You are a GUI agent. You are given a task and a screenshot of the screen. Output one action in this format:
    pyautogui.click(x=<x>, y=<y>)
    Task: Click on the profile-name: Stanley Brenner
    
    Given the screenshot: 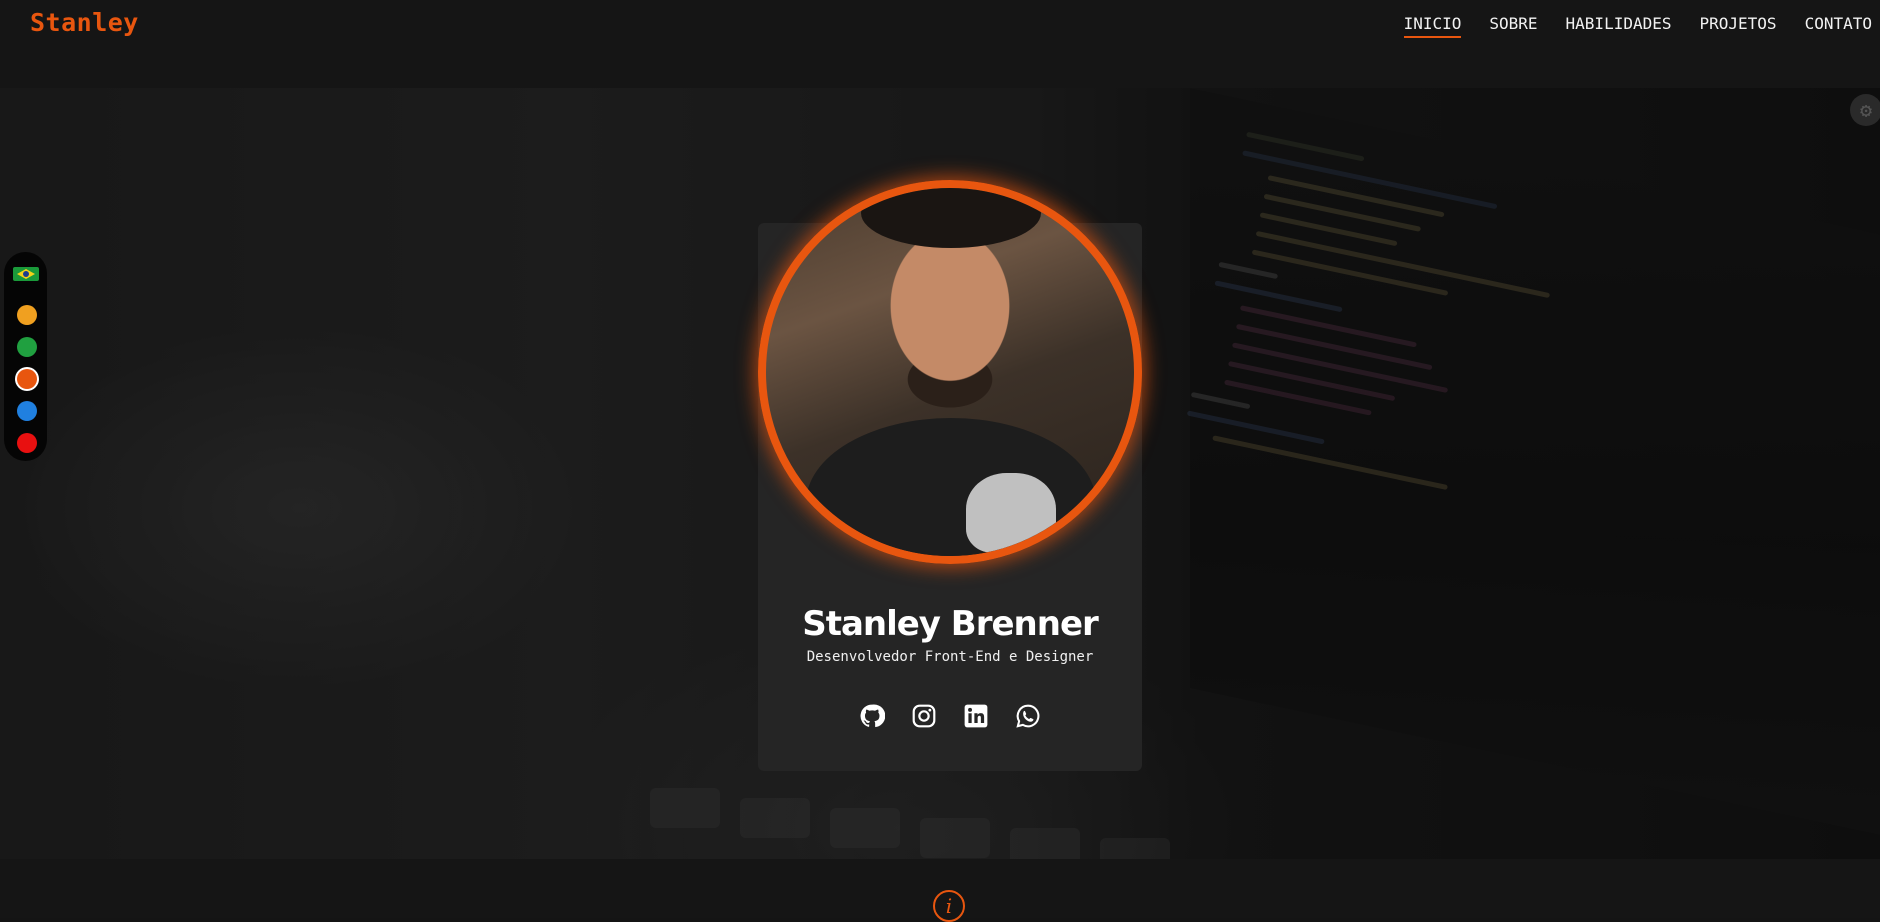 What is the action you would take?
    pyautogui.click(x=950, y=624)
    